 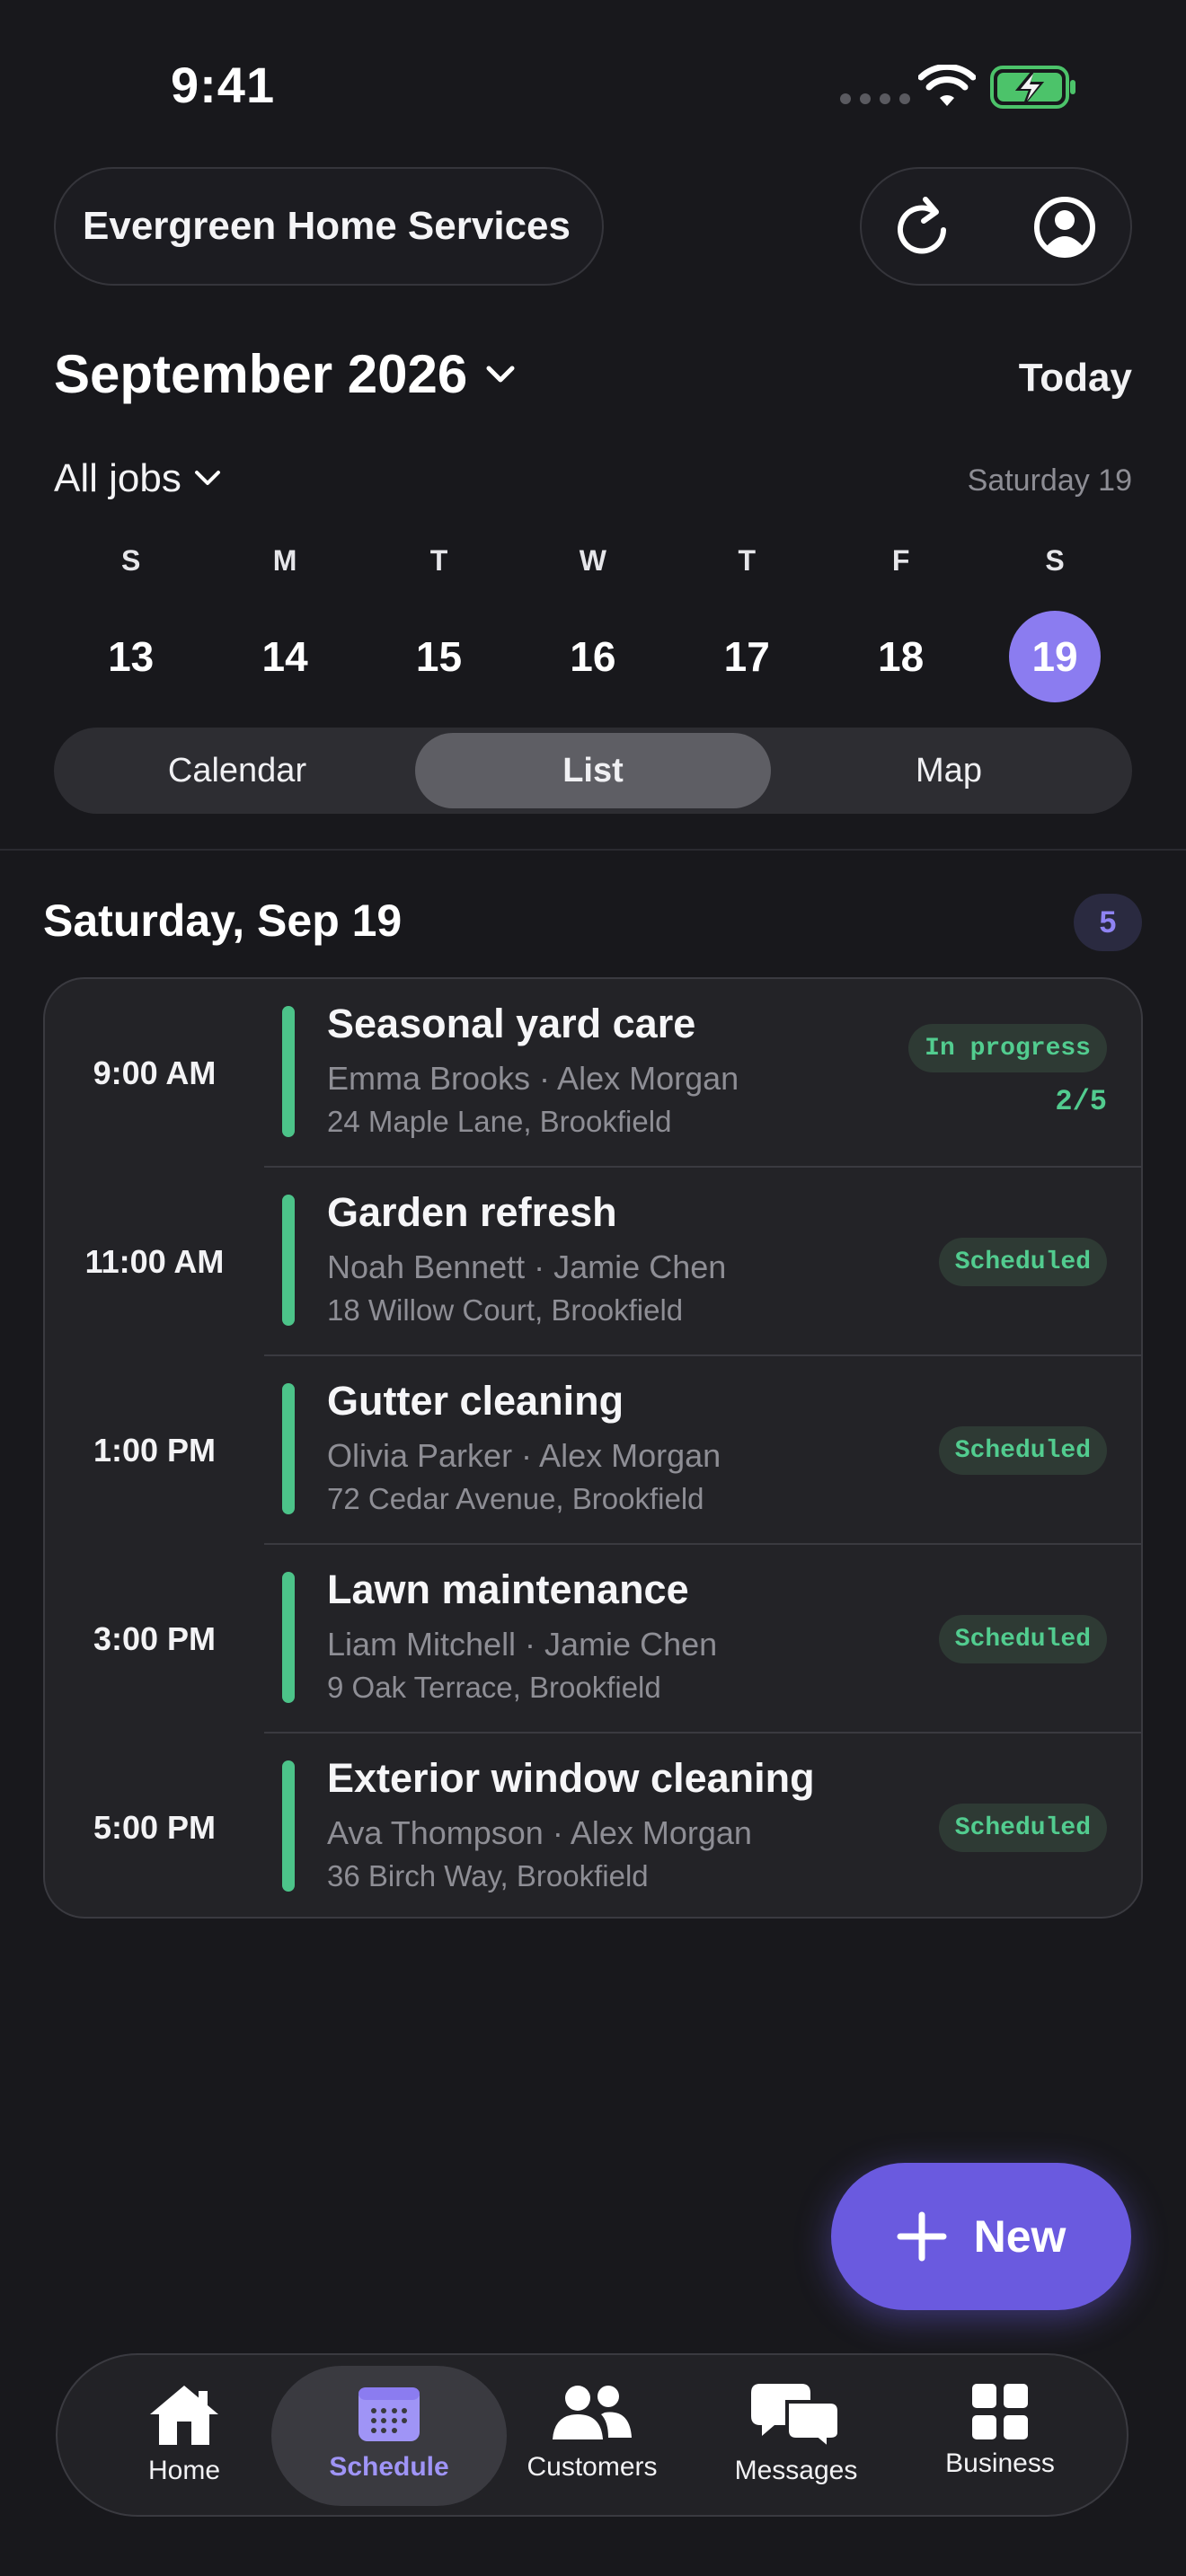 I want to click on tab-label: Customers, so click(x=592, y=2467).